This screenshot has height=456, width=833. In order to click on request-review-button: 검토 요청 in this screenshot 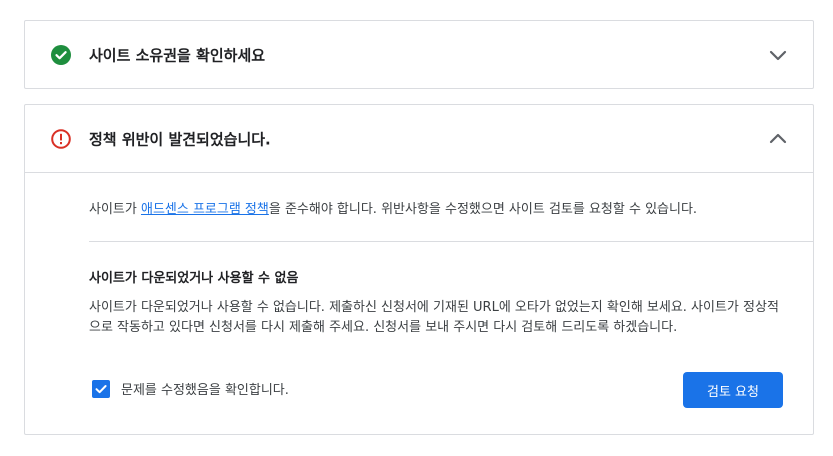, I will do `click(733, 390)`.